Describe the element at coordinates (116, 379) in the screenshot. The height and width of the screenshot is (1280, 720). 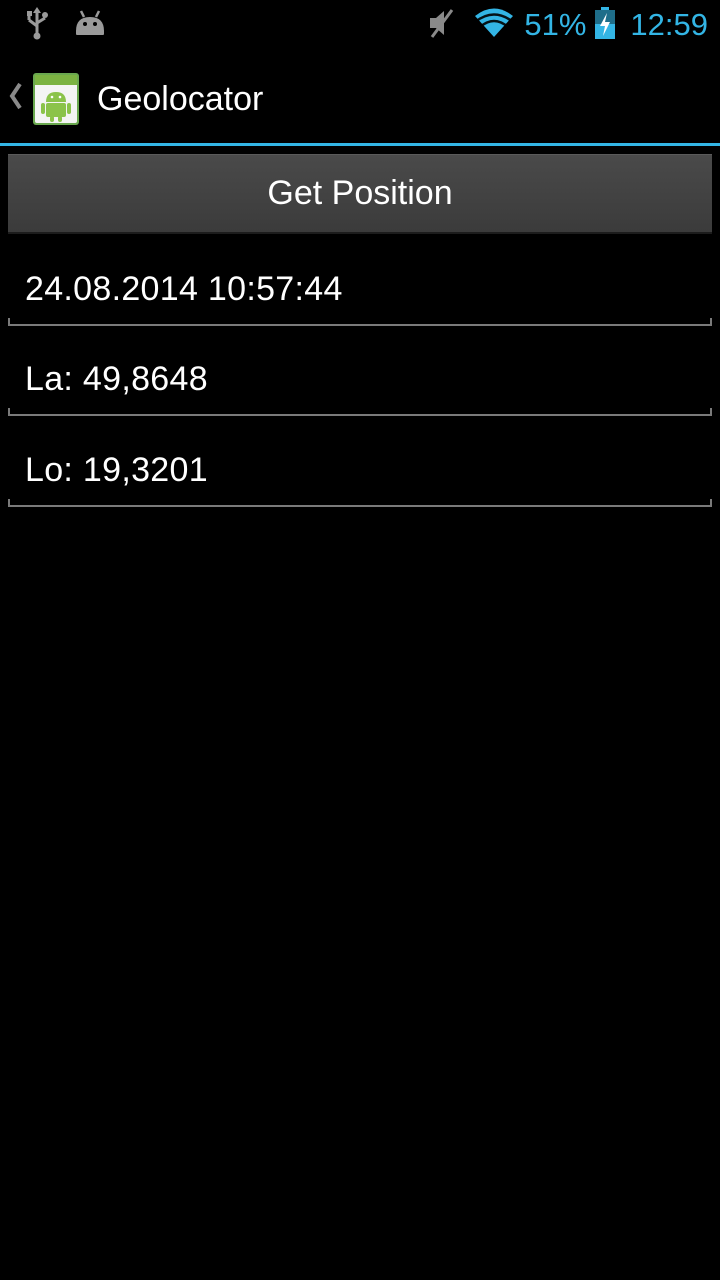
I see `latitude-value: La: 49,8648` at that location.